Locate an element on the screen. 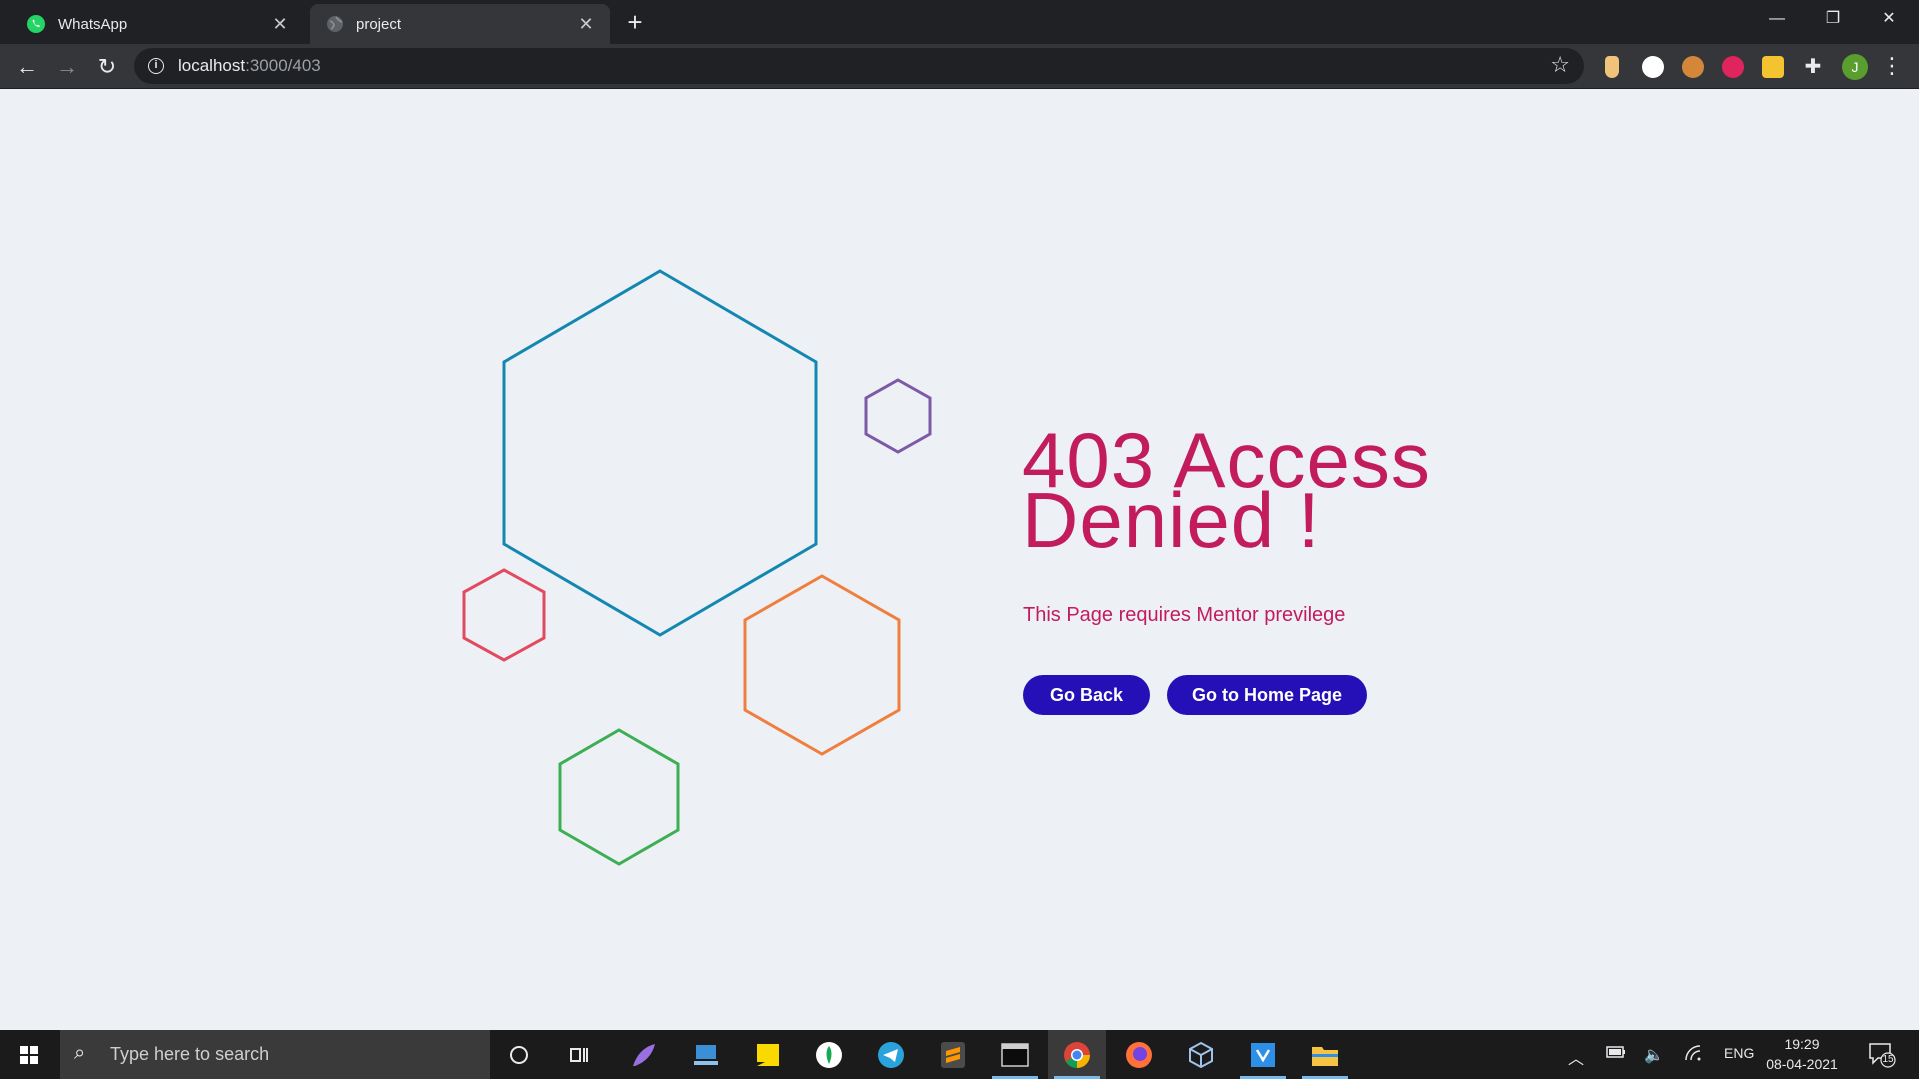 This screenshot has width=1919, height=1079. mongodb-compass-icon is located at coordinates (829, 1054).